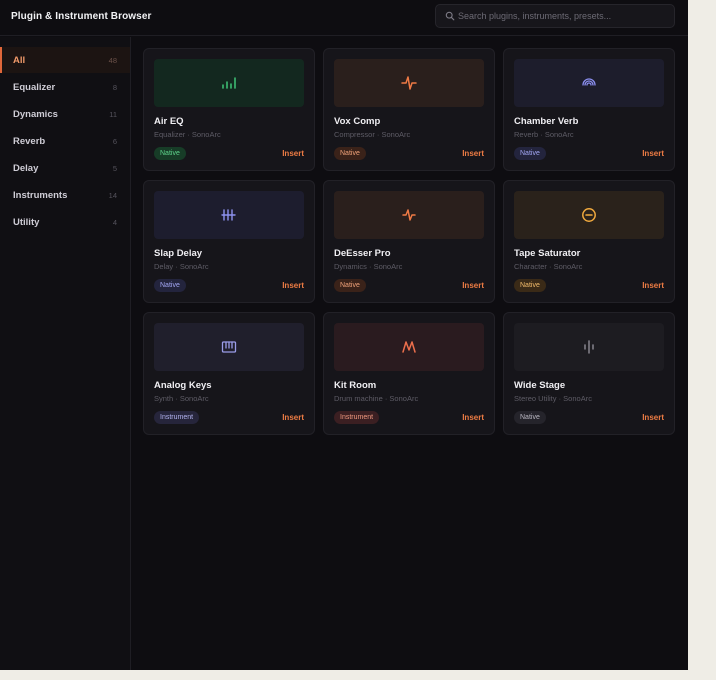 The height and width of the screenshot is (680, 716). Describe the element at coordinates (114, 222) in the screenshot. I see `sidebar-item-count: 4` at that location.